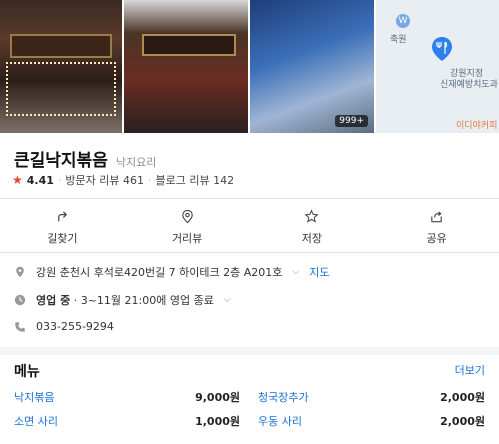 This screenshot has width=499, height=444. I want to click on hours-row: 영업 중 · 3~11월 21:00에 영업 종료 ⌵, so click(122, 300).